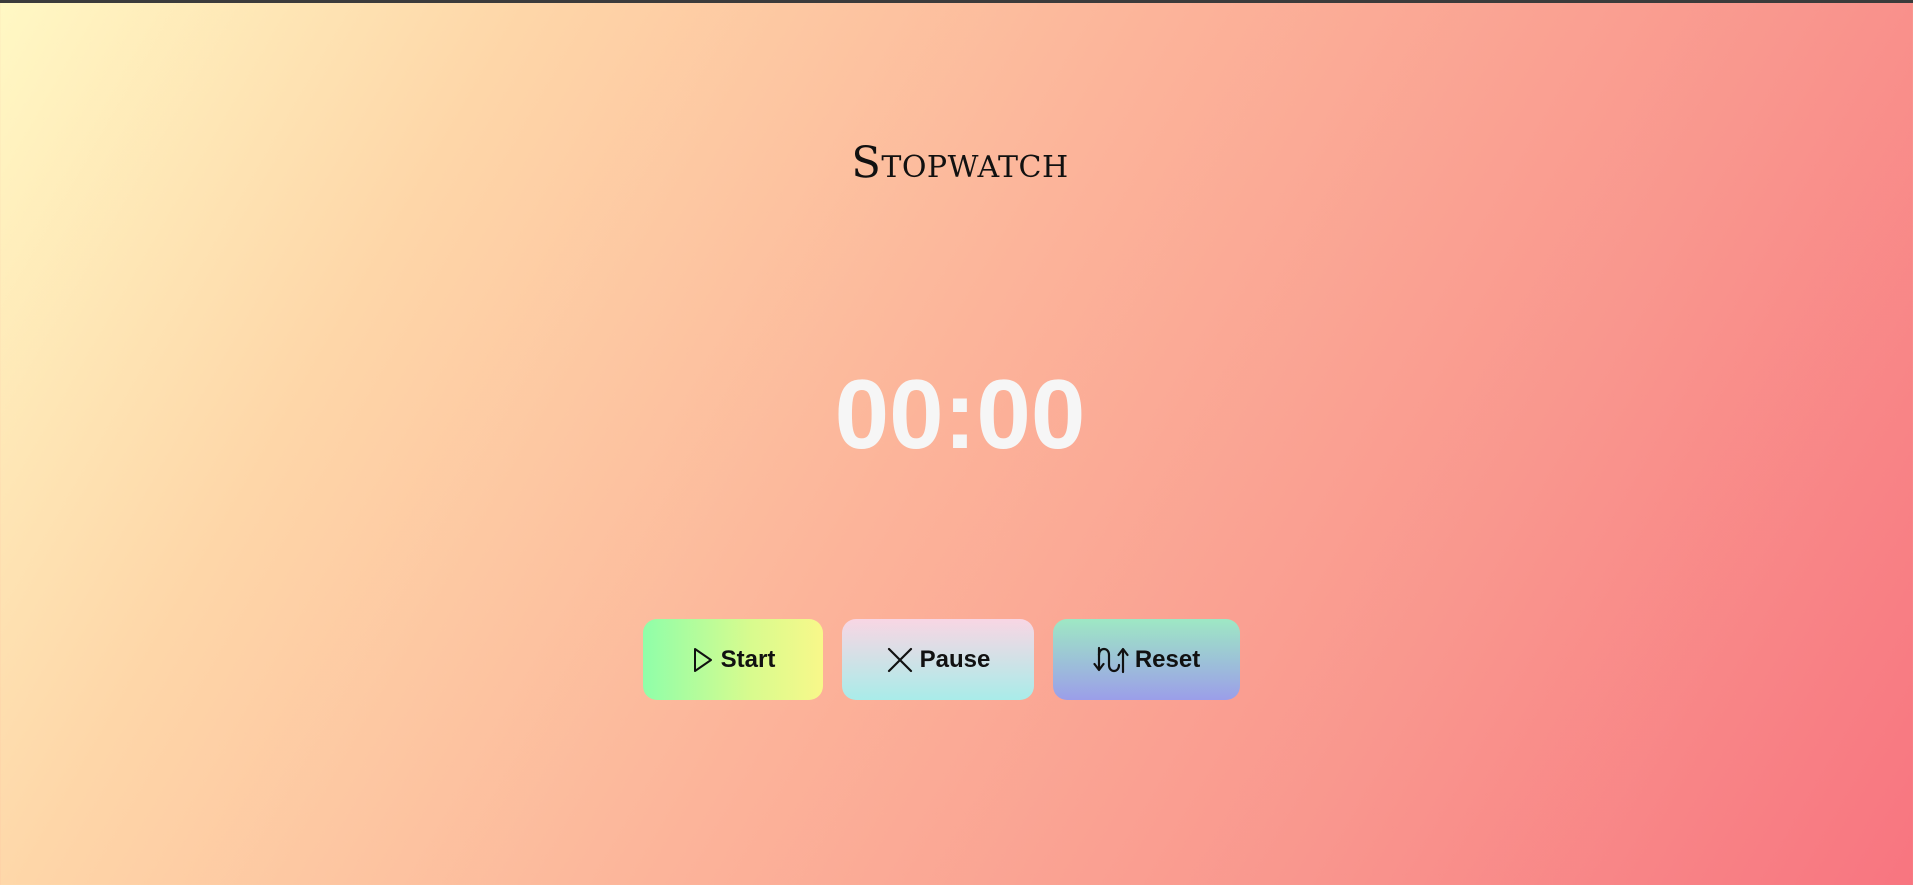  What do you see at coordinates (1167, 659) in the screenshot?
I see `reset-button-label: Reset` at bounding box center [1167, 659].